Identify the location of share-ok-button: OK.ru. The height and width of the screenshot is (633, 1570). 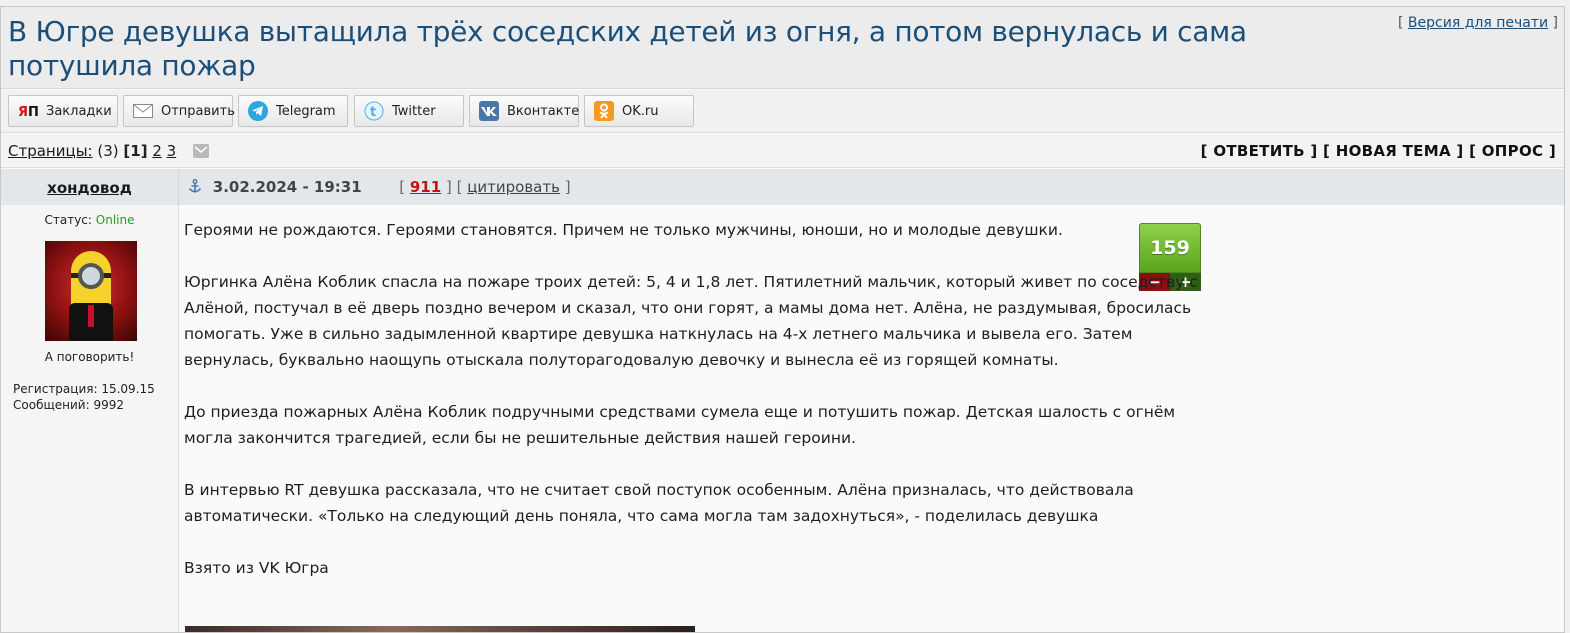
(639, 111).